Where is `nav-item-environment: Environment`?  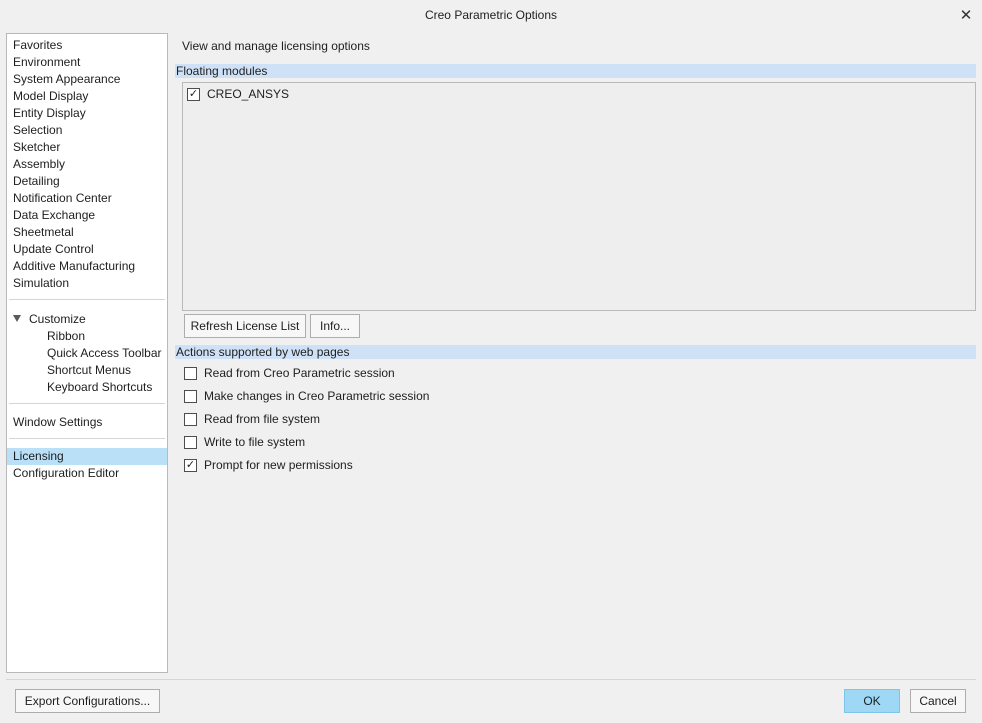
nav-item-environment: Environment is located at coordinates (87, 62).